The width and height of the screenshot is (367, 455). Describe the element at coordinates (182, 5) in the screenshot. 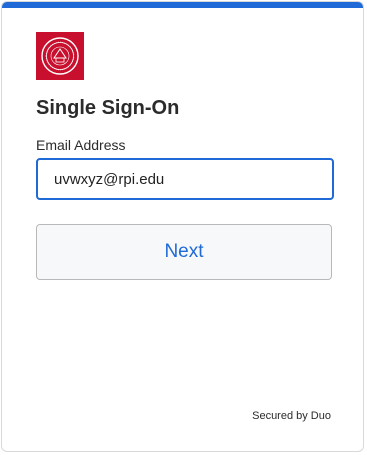

I see `top-accent-bar` at that location.